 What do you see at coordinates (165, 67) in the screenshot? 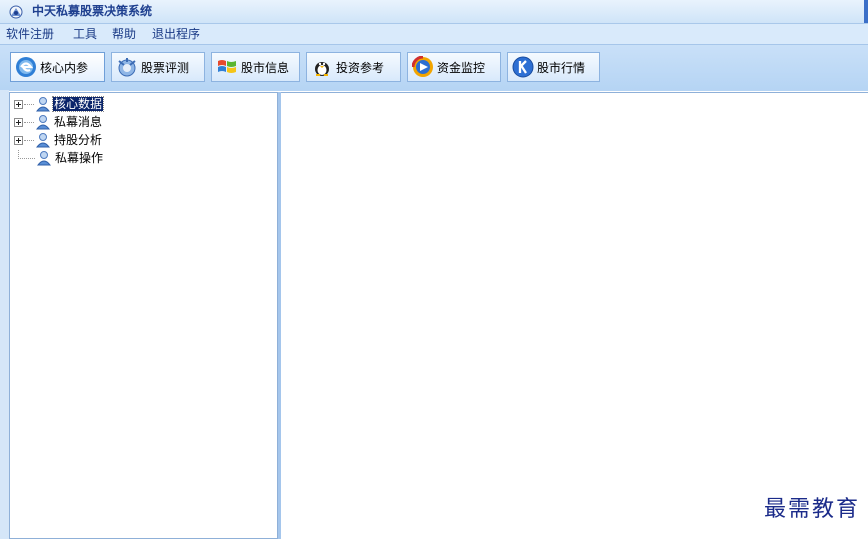
I see `tab-label: 股票评测` at bounding box center [165, 67].